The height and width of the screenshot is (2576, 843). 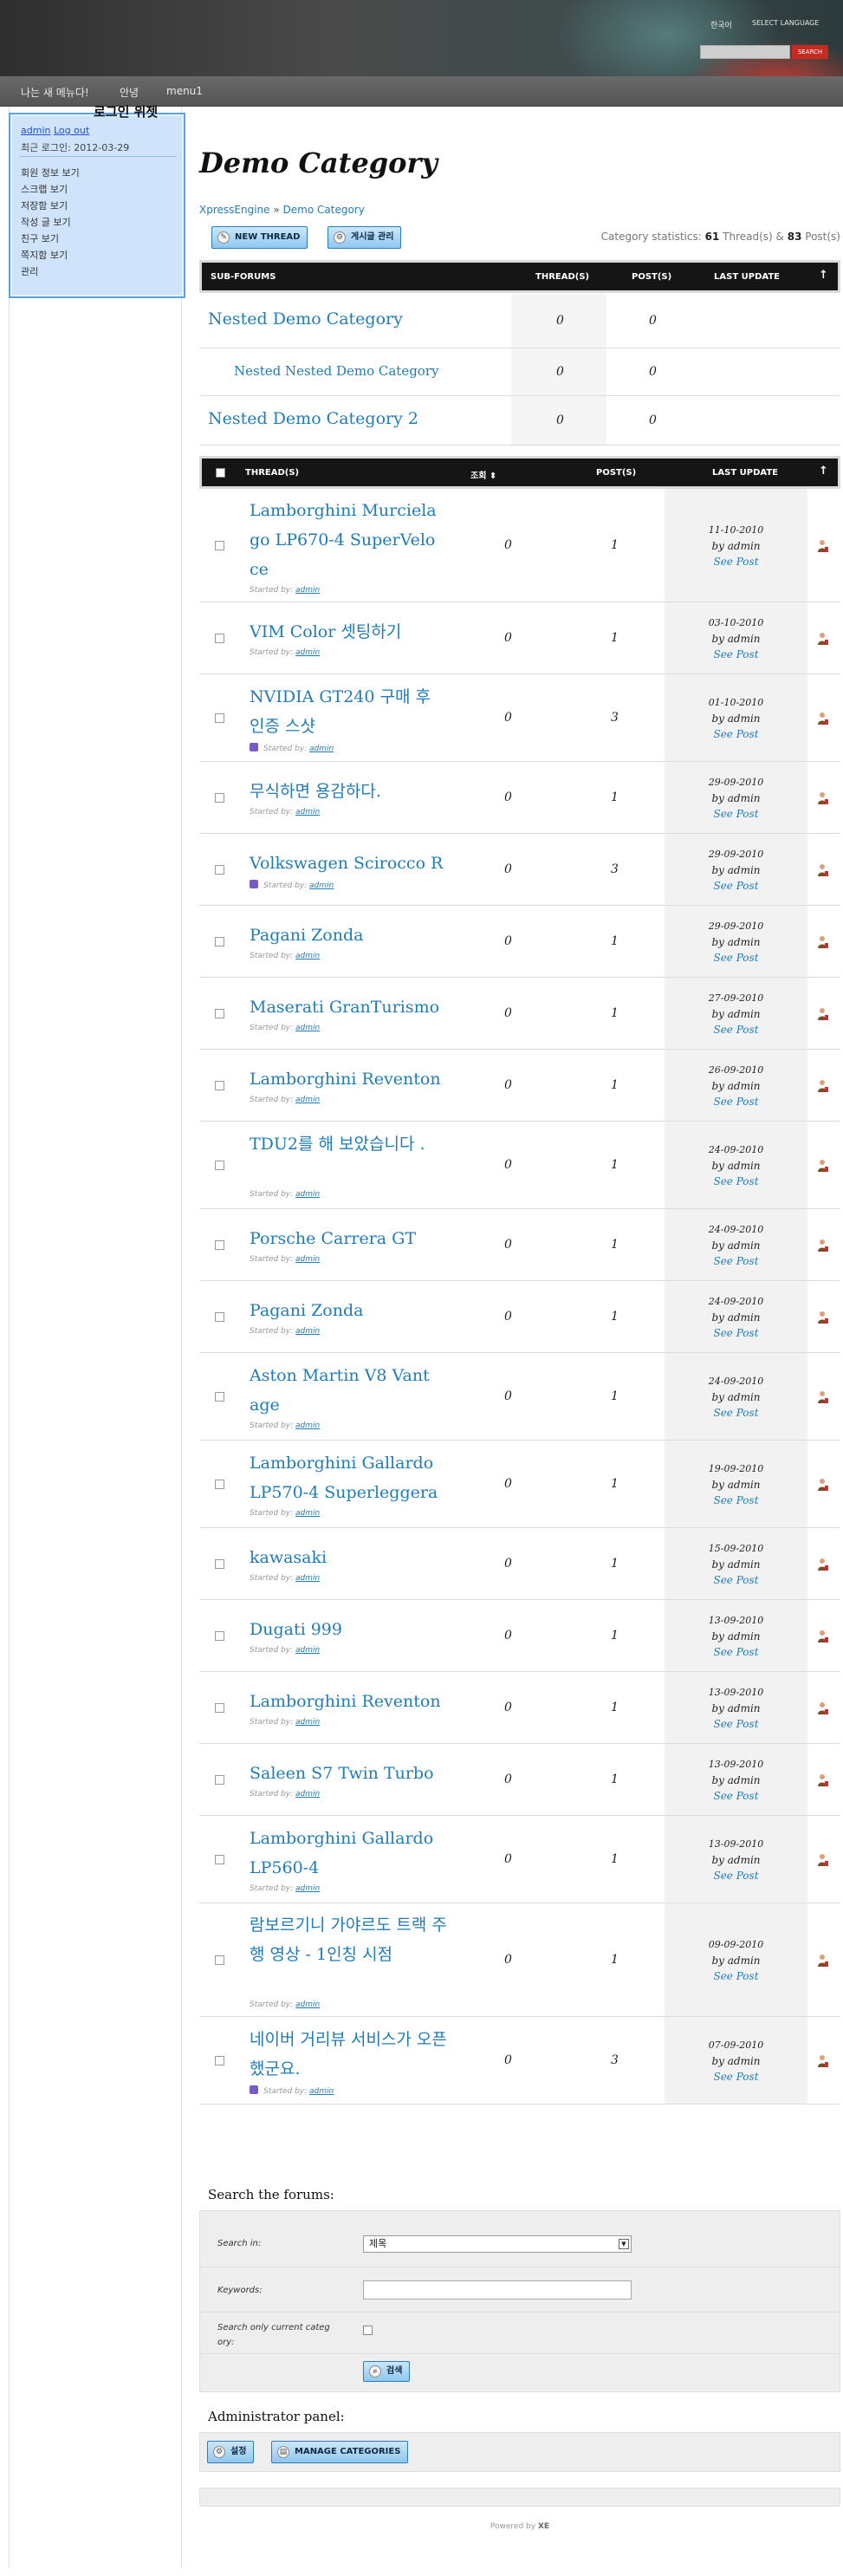 I want to click on arrow-up-icon: ↑, so click(x=823, y=275).